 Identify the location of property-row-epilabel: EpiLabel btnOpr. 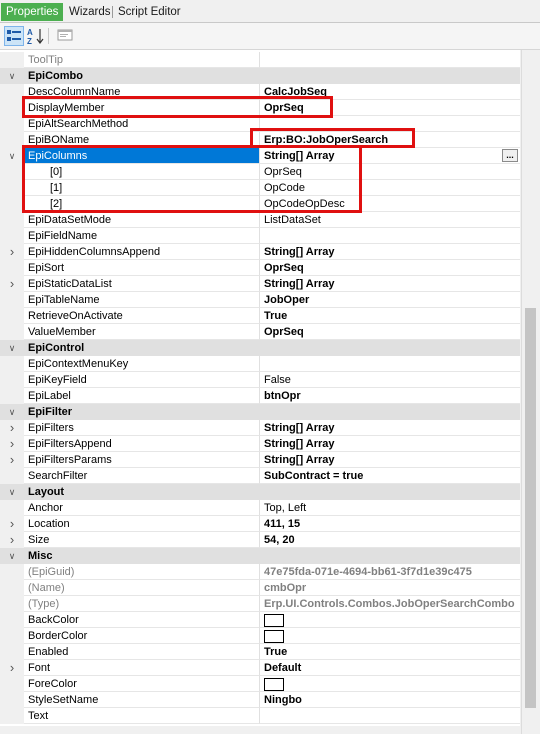
(260, 396).